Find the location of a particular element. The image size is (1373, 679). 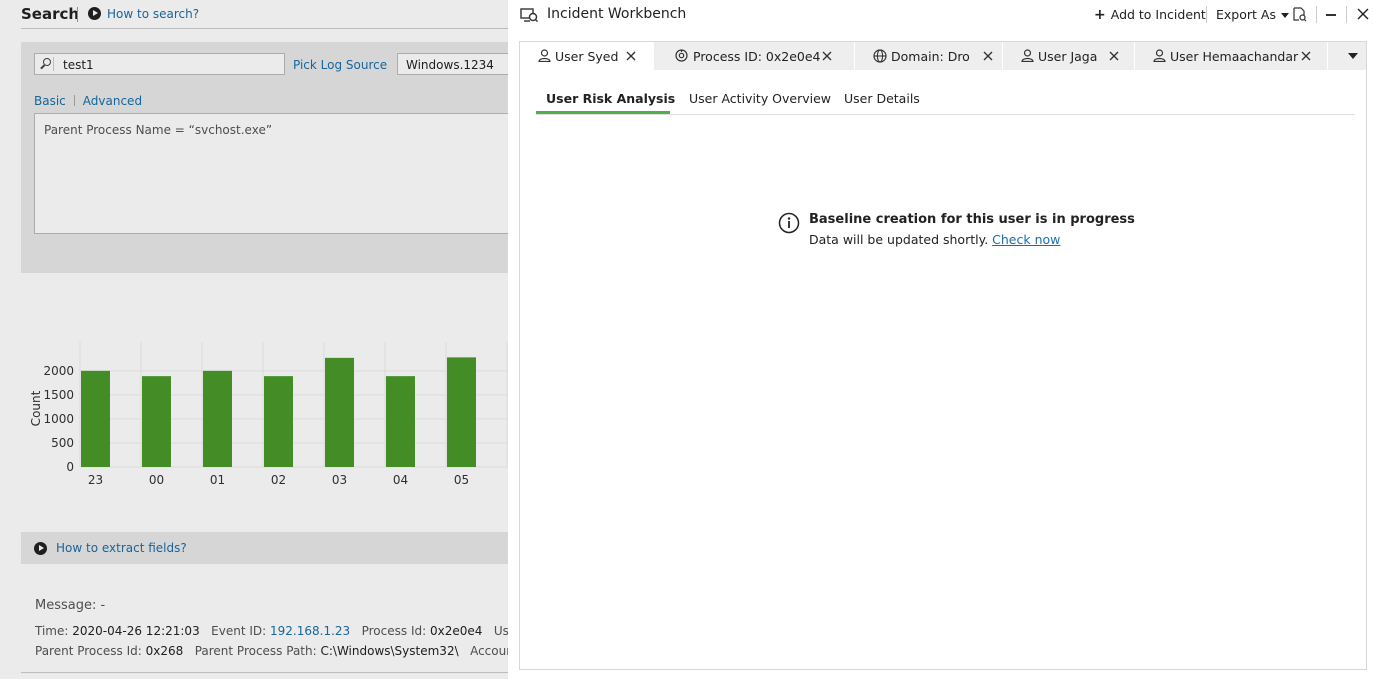

tab-label: Process ID: 0x2e0e4 is located at coordinates (757, 56).